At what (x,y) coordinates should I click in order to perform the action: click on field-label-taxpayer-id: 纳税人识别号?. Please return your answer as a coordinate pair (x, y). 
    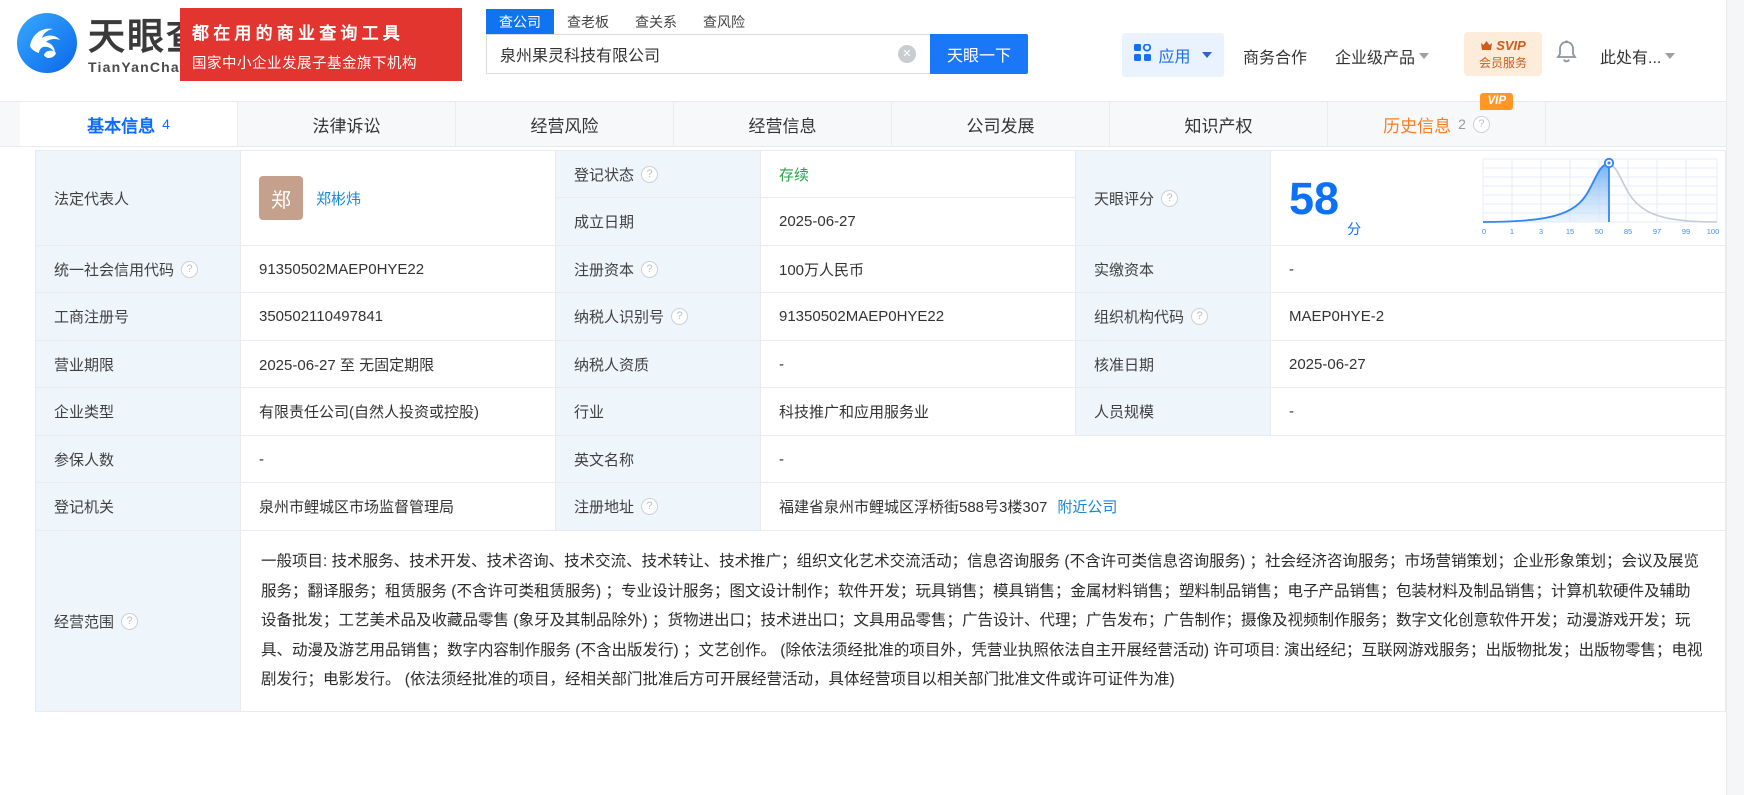
    Looking at the image, I should click on (658, 317).